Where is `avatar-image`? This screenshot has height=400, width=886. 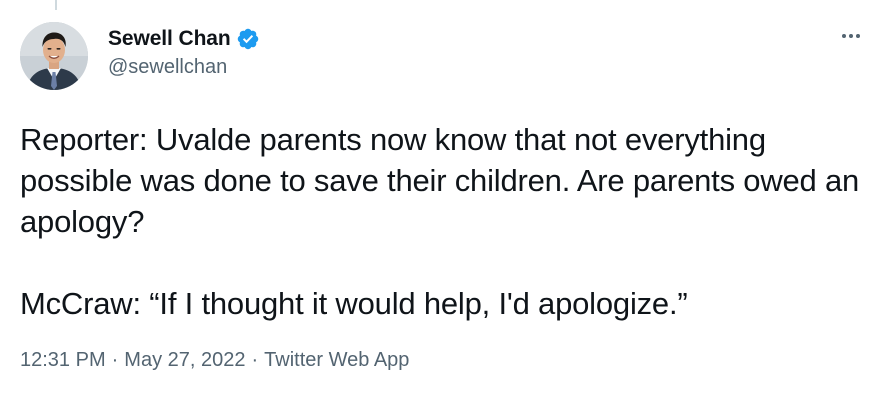
avatar-image is located at coordinates (54, 56).